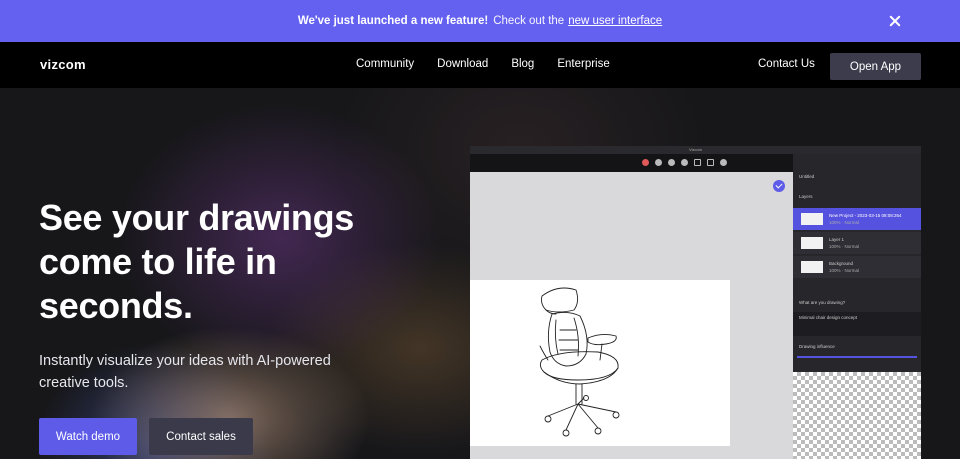 The image size is (960, 459). Describe the element at coordinates (817, 346) in the screenshot. I see `influence-label: Drawing influence` at that location.